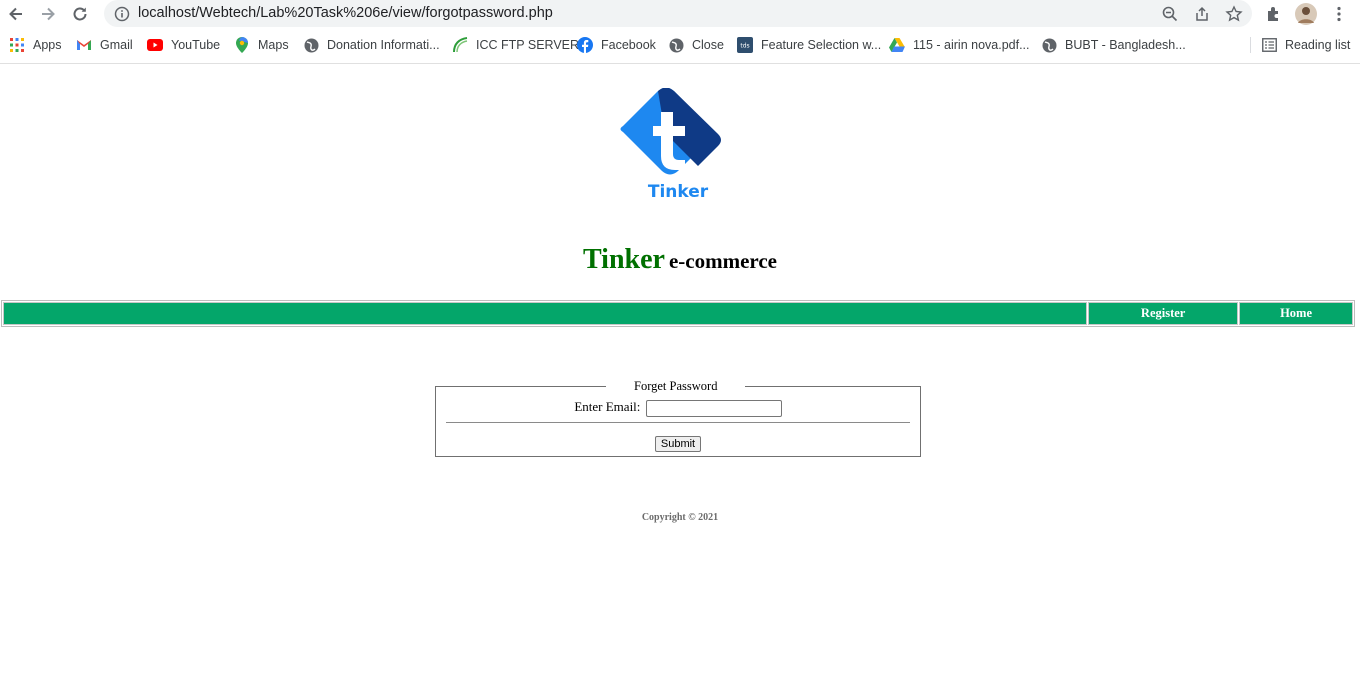 This screenshot has width=1360, height=688. What do you see at coordinates (585, 45) in the screenshot?
I see `facebook-icon` at bounding box center [585, 45].